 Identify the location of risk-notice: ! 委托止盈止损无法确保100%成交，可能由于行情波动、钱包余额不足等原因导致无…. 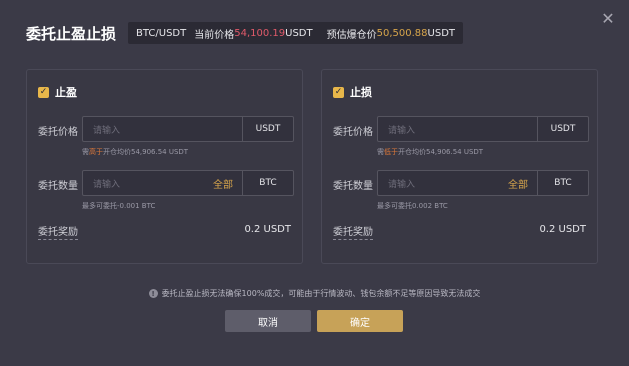
(314, 293).